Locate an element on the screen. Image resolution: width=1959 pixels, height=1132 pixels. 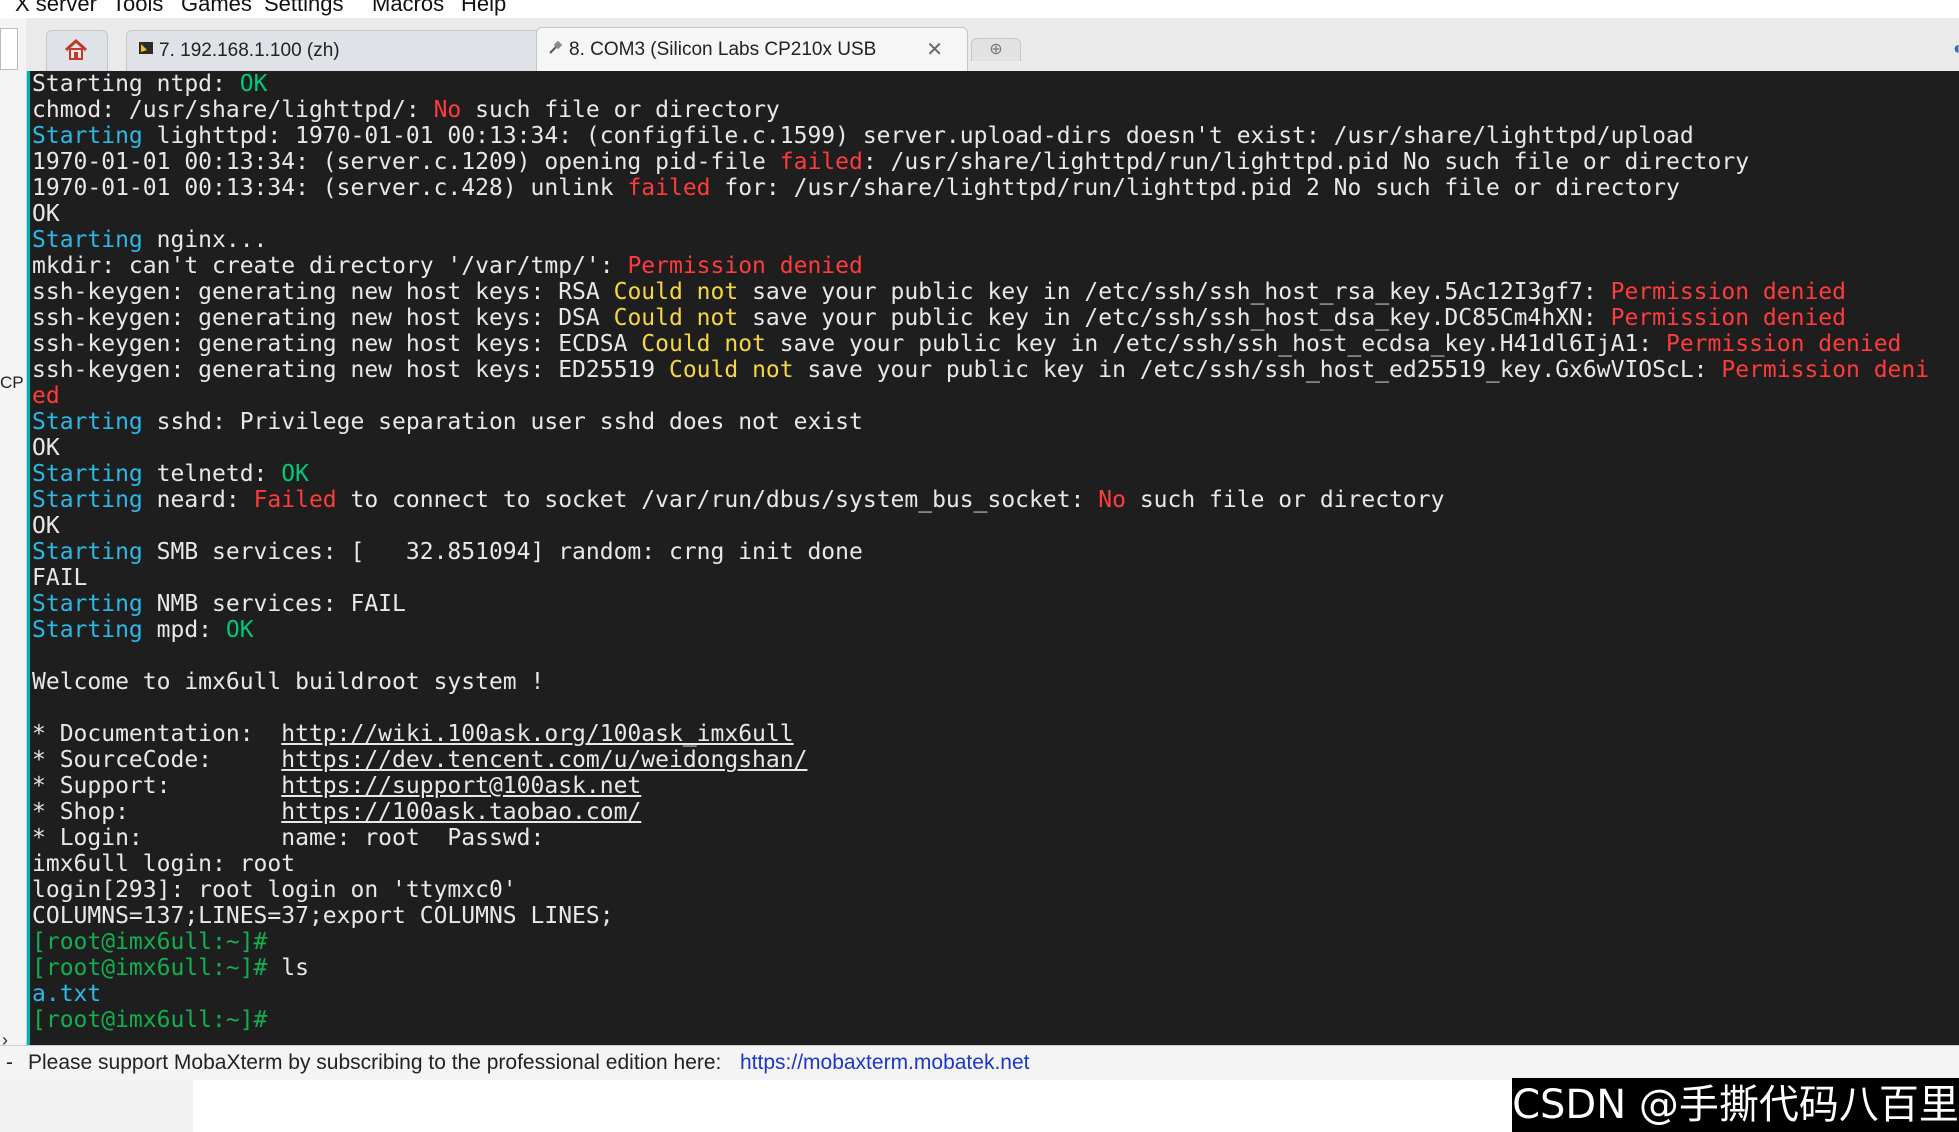
new-tab-button: ⊕ is located at coordinates (996, 49).